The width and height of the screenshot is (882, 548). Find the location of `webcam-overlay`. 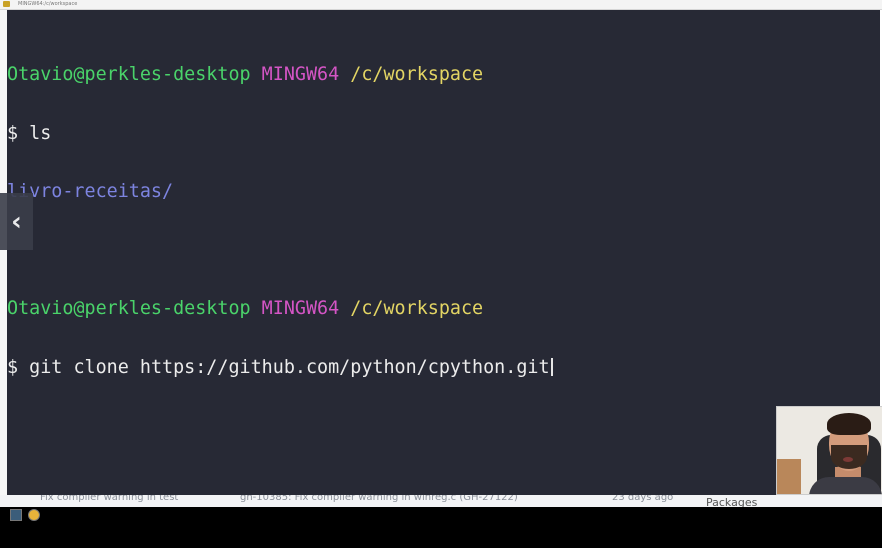

webcam-overlay is located at coordinates (829, 450).